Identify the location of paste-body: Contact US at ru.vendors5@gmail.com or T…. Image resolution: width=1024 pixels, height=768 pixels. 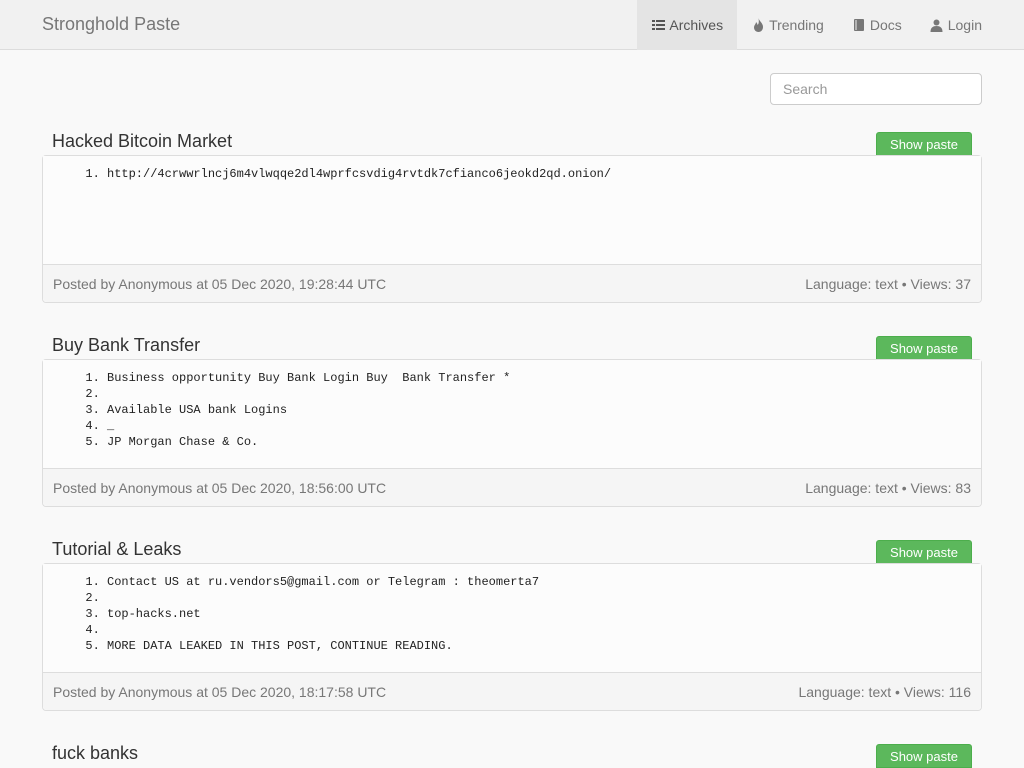
(512, 618).